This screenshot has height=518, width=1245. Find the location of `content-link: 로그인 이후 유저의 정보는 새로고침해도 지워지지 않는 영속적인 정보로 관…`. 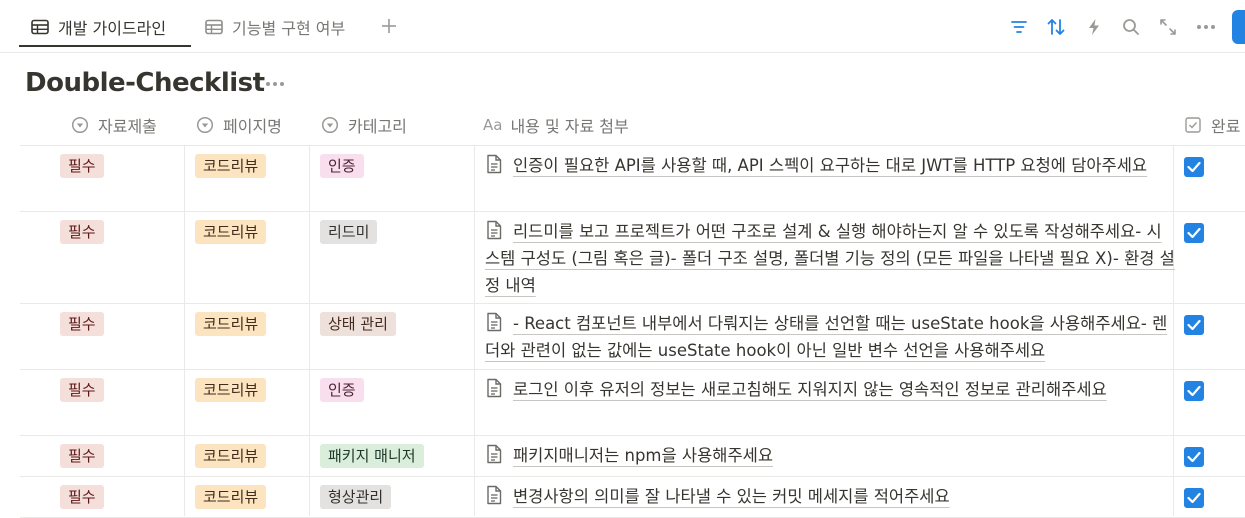

content-link: 로그인 이후 유저의 정보는 새로고침해도 지워지지 않는 영속적인 정보로 관… is located at coordinates (810, 389).